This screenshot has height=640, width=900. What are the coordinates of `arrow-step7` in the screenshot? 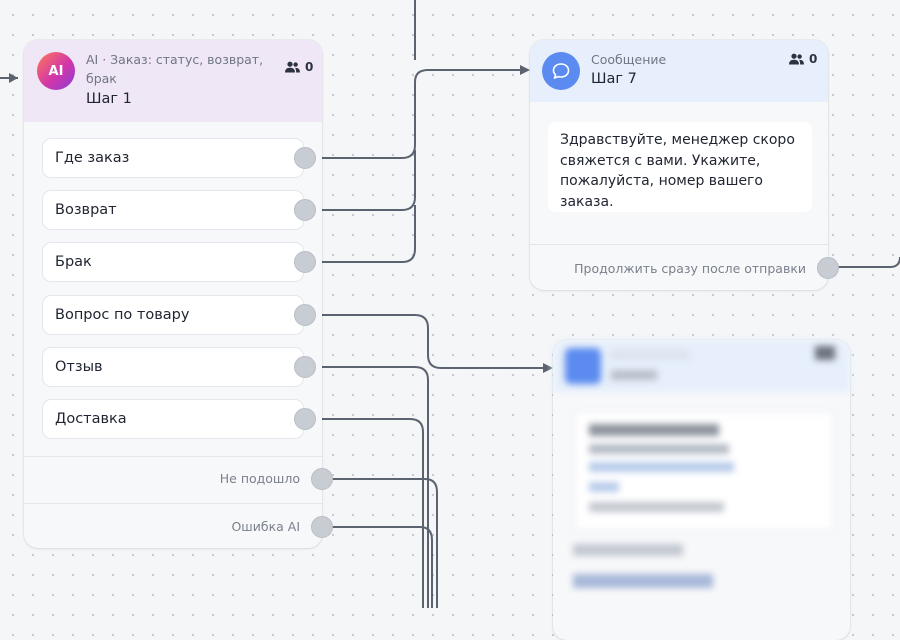 It's located at (525, 70).